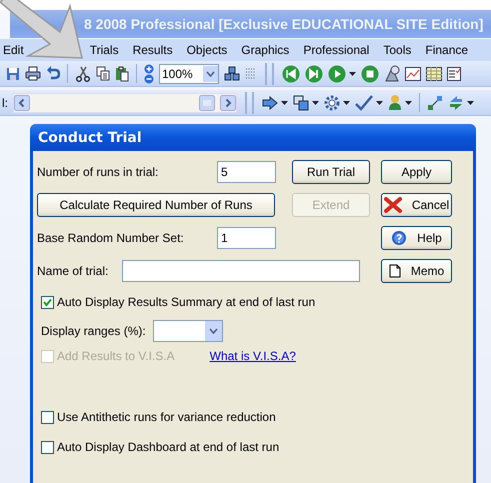 The width and height of the screenshot is (491, 483). Describe the element at coordinates (207, 50) in the screenshot. I see `menu-item: Objects` at that location.